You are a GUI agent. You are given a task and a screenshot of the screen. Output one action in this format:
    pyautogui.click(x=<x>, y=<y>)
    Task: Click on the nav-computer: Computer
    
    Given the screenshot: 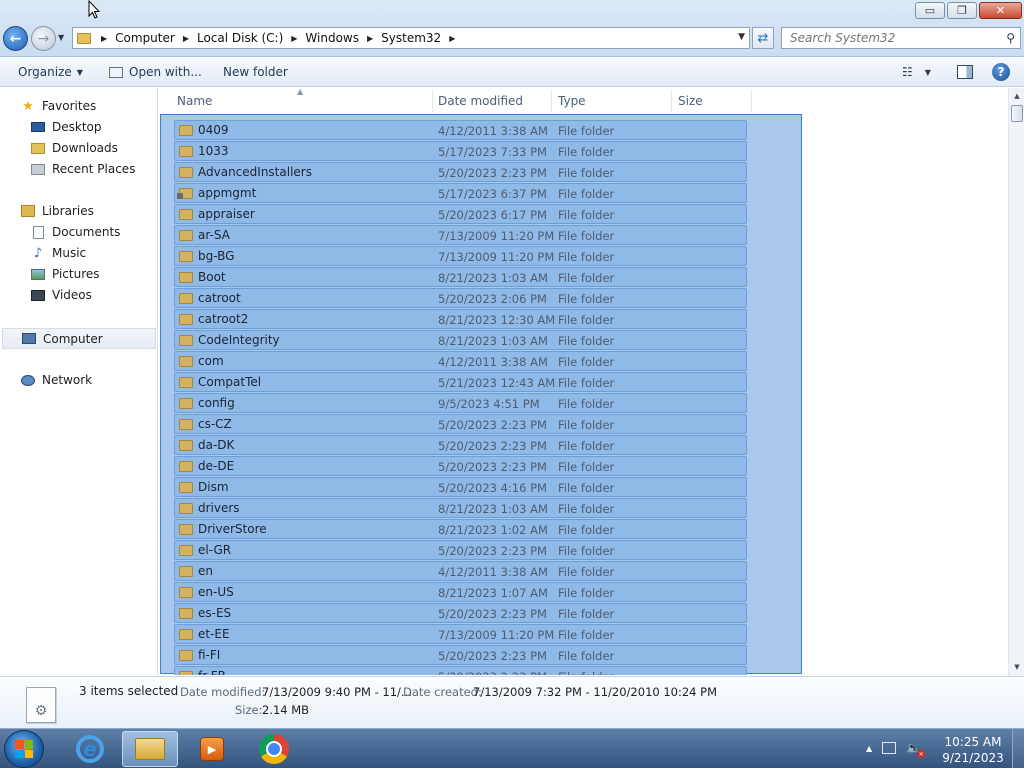 What is the action you would take?
    pyautogui.click(x=79, y=338)
    